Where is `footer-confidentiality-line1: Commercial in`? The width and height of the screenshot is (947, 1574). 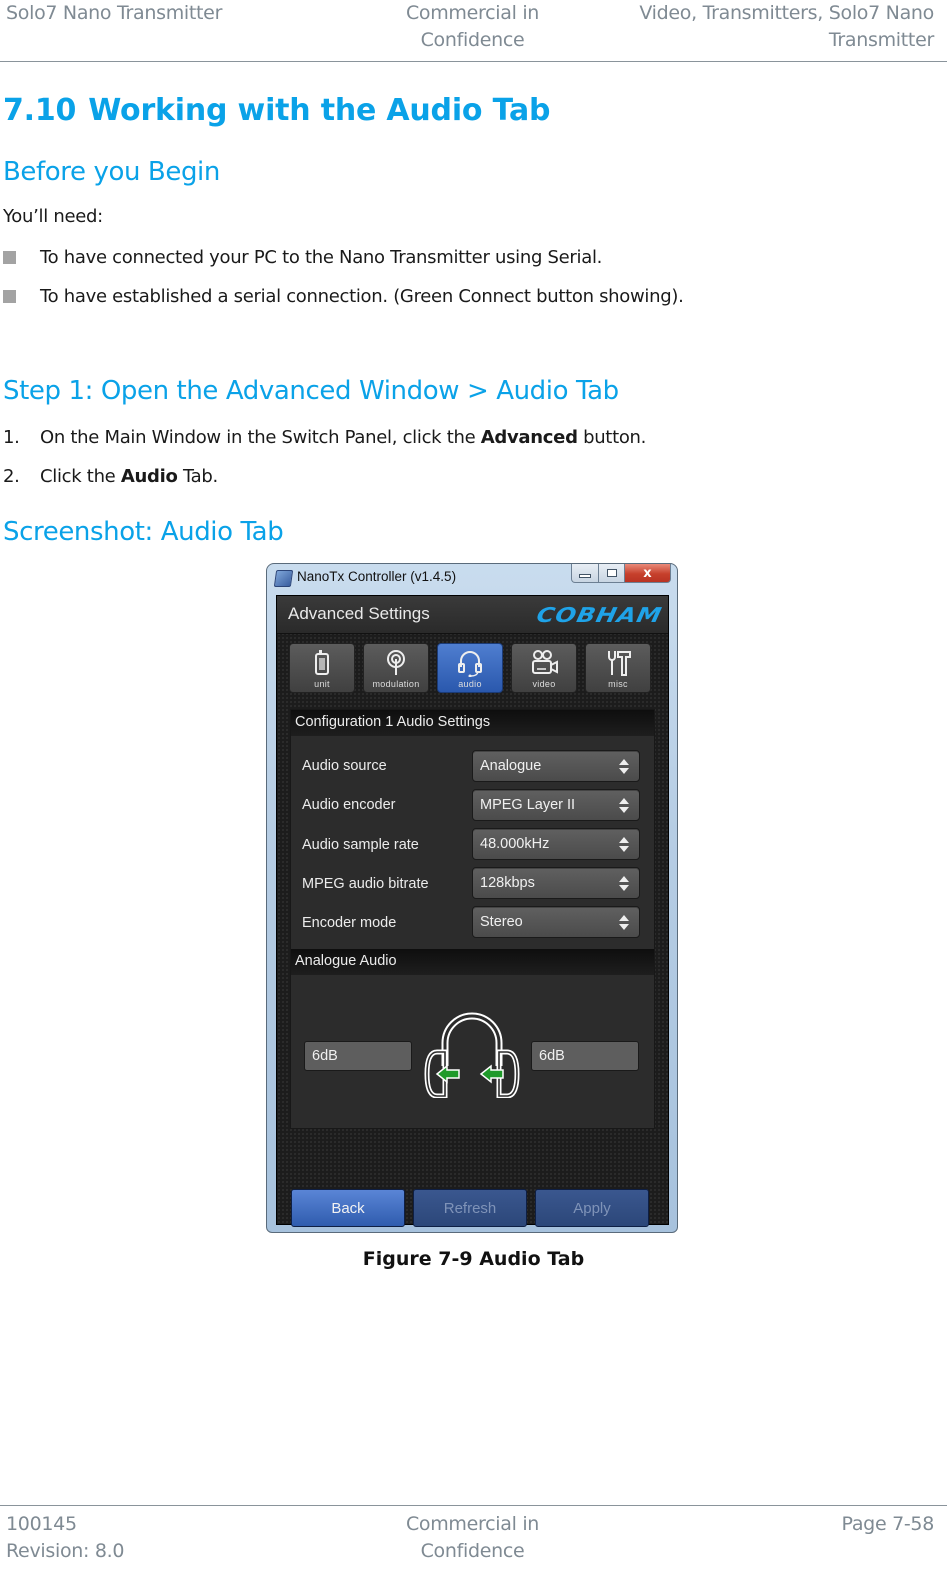 footer-confidentiality-line1: Commercial in is located at coordinates (472, 1524).